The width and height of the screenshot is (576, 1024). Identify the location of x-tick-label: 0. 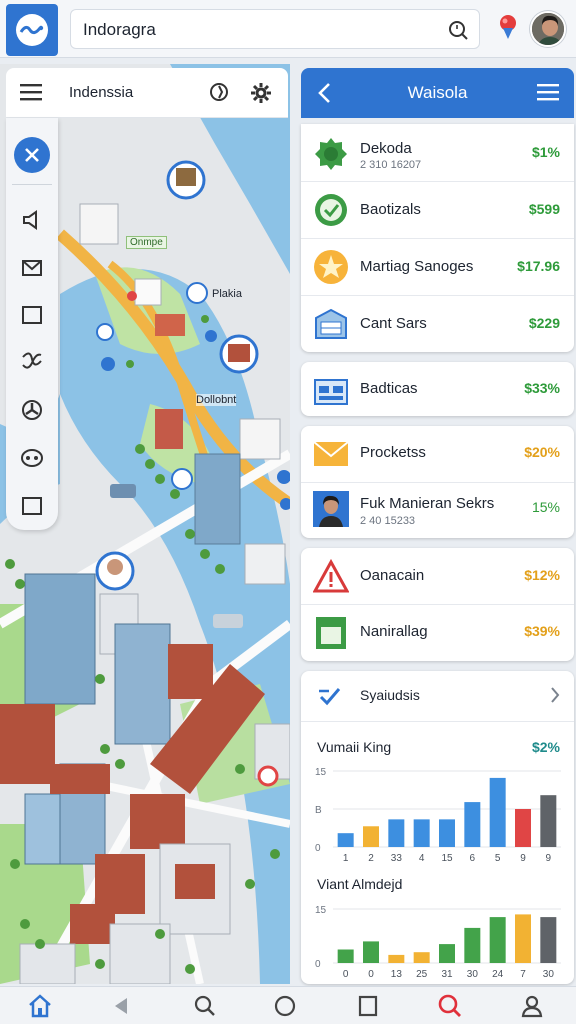
(346, 974).